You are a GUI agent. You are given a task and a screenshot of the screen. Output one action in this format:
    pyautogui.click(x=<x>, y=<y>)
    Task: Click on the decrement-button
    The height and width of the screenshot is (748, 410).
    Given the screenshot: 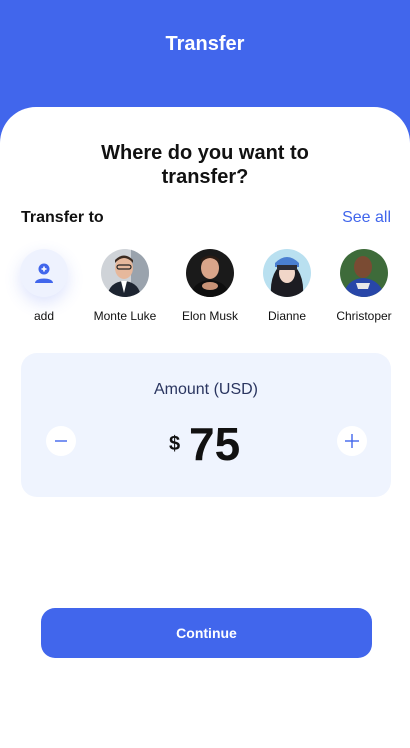 What is the action you would take?
    pyautogui.click(x=61, y=441)
    